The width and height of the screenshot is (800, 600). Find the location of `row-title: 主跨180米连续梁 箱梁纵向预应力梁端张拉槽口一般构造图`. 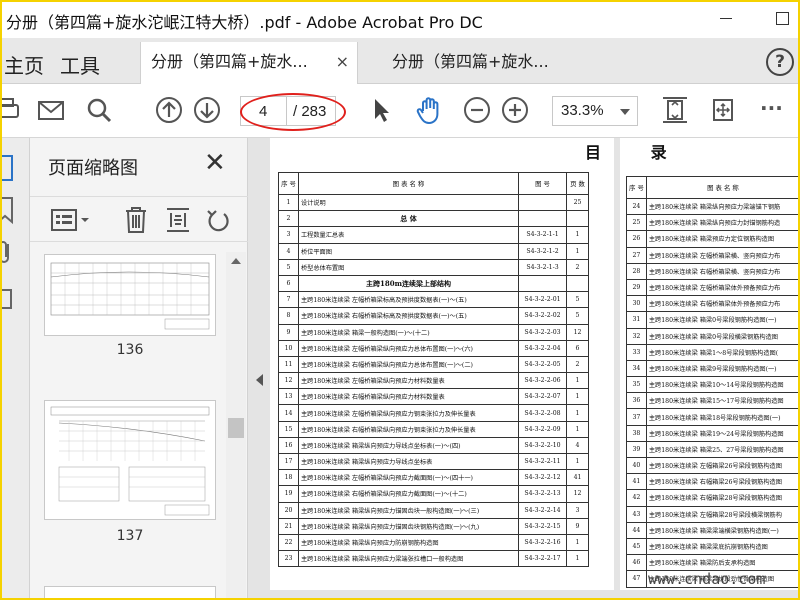

row-title: 主跨180米连续梁 箱梁纵向预应力梁端张拉槽口一般构造图 is located at coordinates (408, 559).